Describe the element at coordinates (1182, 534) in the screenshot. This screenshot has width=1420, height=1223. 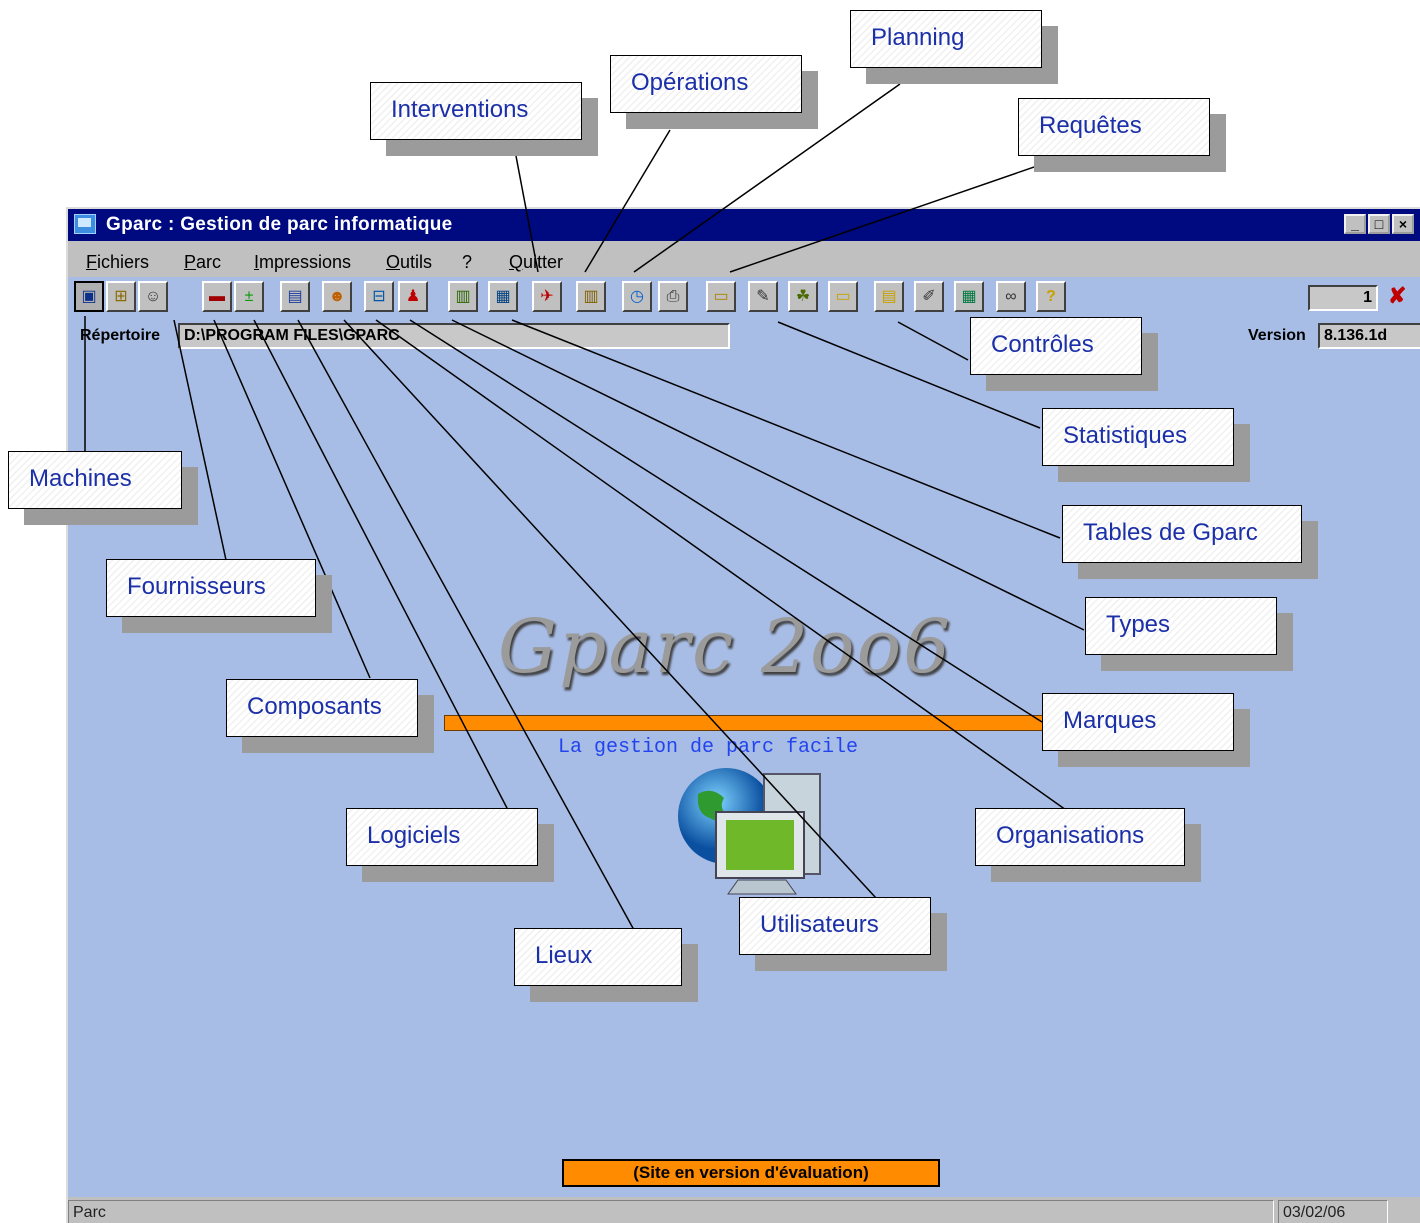
I see `callout-tables: Tables de Gparc` at that location.